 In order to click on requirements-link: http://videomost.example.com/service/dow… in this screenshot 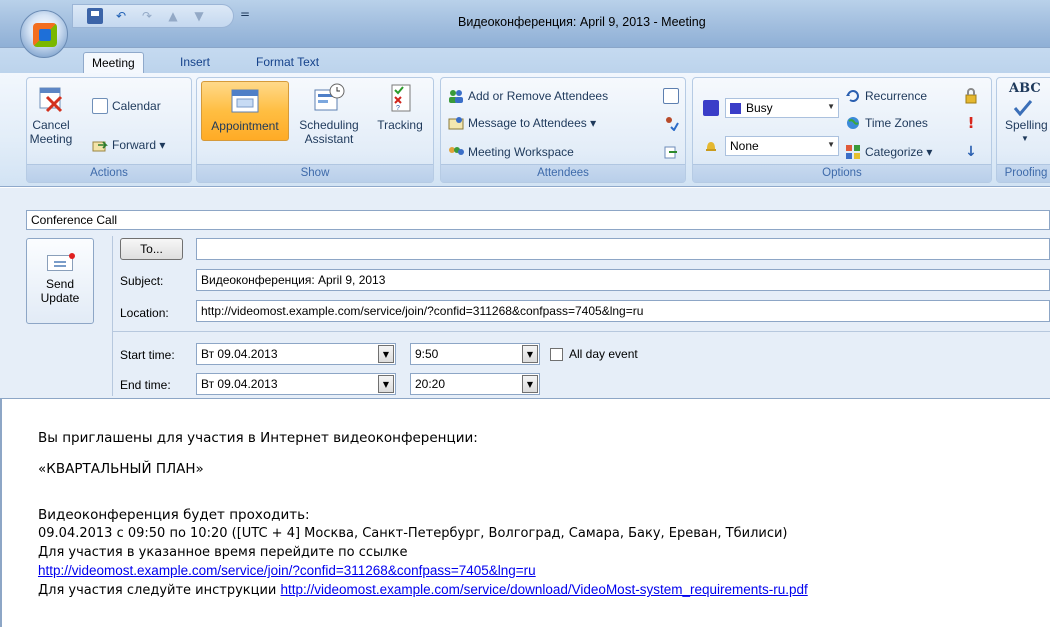, I will do `click(544, 589)`.